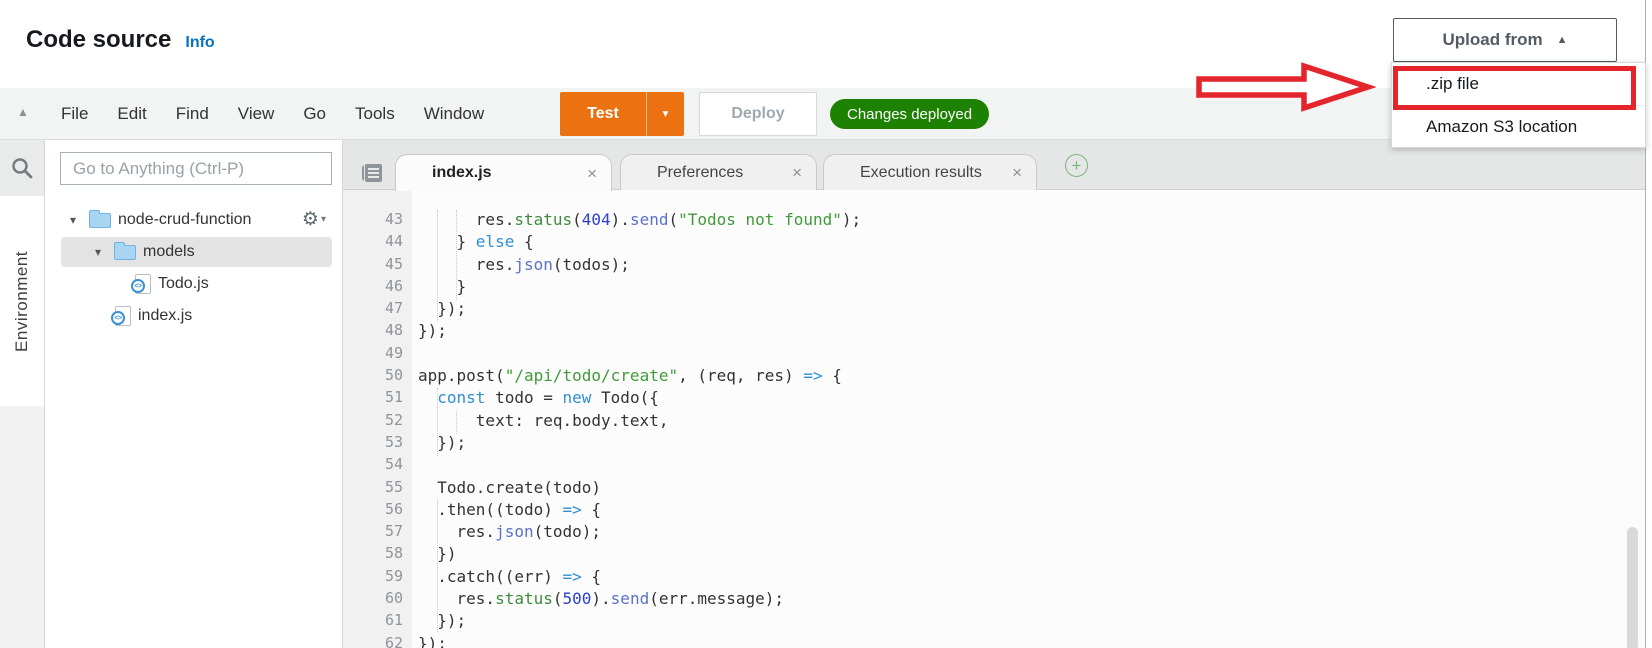 The height and width of the screenshot is (648, 1652). What do you see at coordinates (393, 575) in the screenshot?
I see `line-number: 59` at bounding box center [393, 575].